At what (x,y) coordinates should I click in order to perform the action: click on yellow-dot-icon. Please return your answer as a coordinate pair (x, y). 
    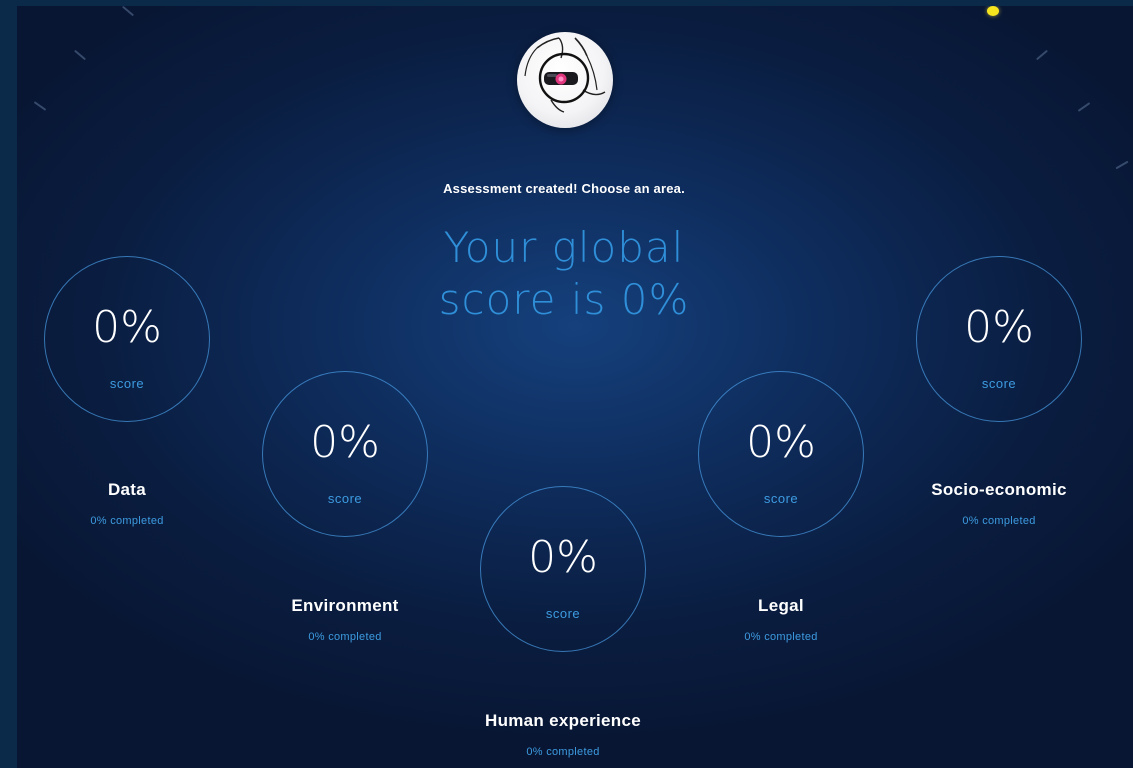
    Looking at the image, I should click on (993, 11).